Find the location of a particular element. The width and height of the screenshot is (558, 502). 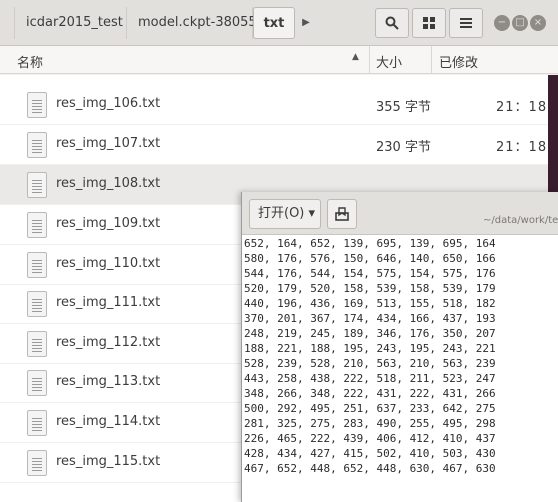

file-size: 355 字节 is located at coordinates (403, 107).